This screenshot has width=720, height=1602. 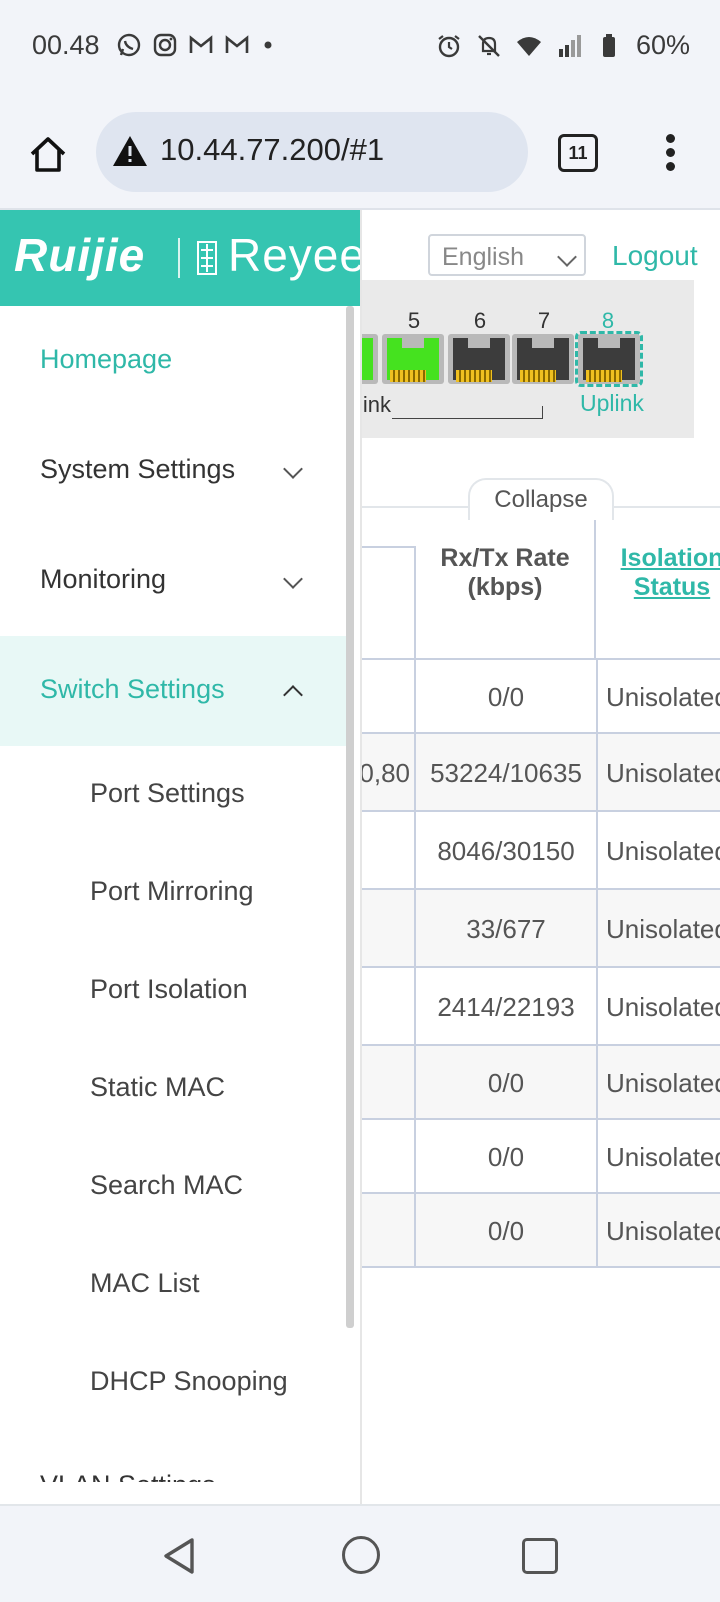 What do you see at coordinates (169, 989) in the screenshot?
I see `sidebar-subitem-label: Port Isolation` at bounding box center [169, 989].